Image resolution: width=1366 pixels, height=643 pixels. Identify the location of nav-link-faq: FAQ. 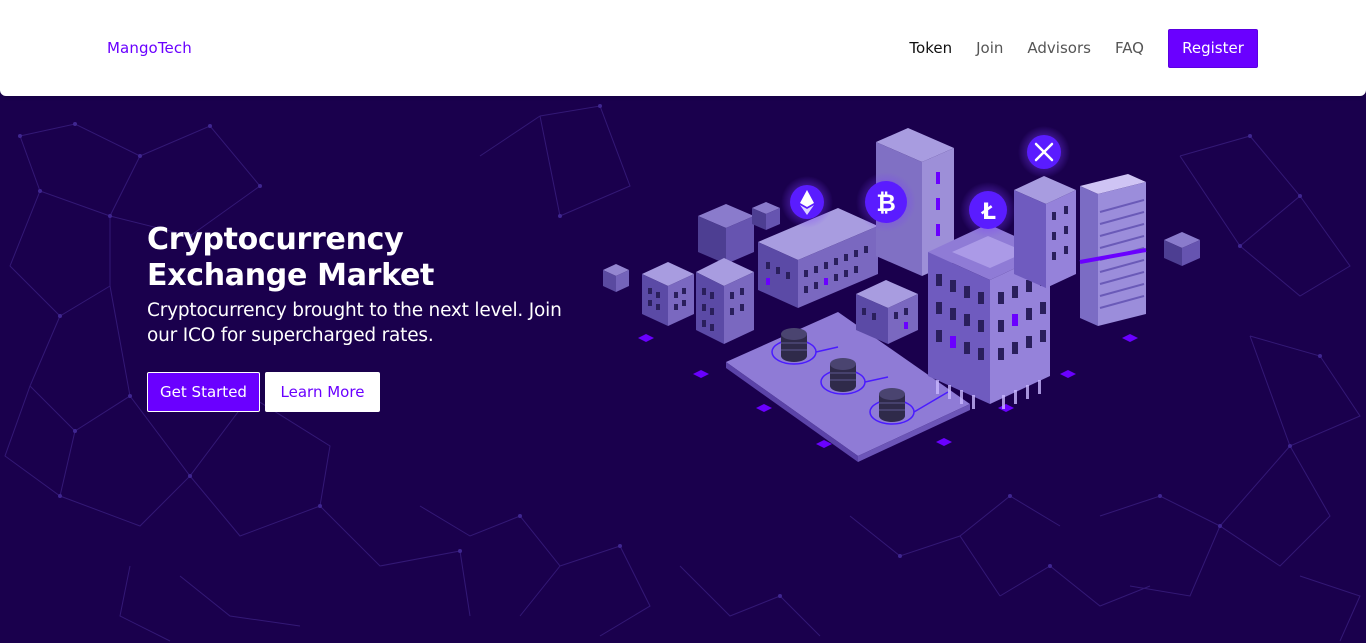
(1129, 48).